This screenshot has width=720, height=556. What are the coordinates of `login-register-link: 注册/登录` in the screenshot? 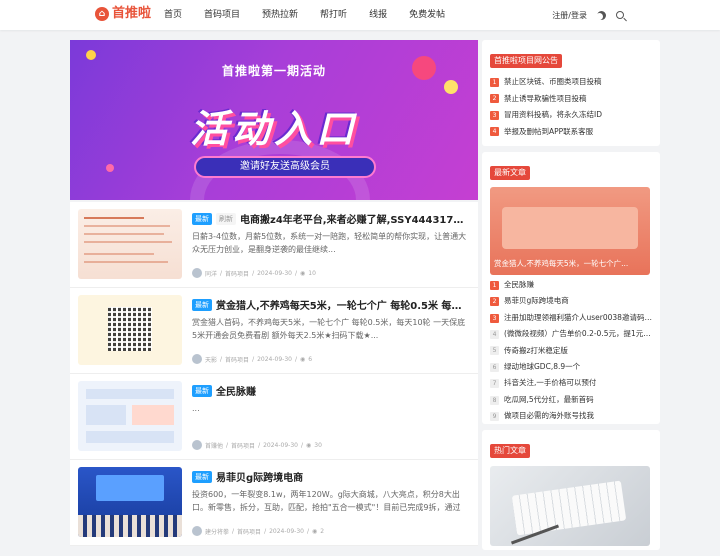 It's located at (569, 15).